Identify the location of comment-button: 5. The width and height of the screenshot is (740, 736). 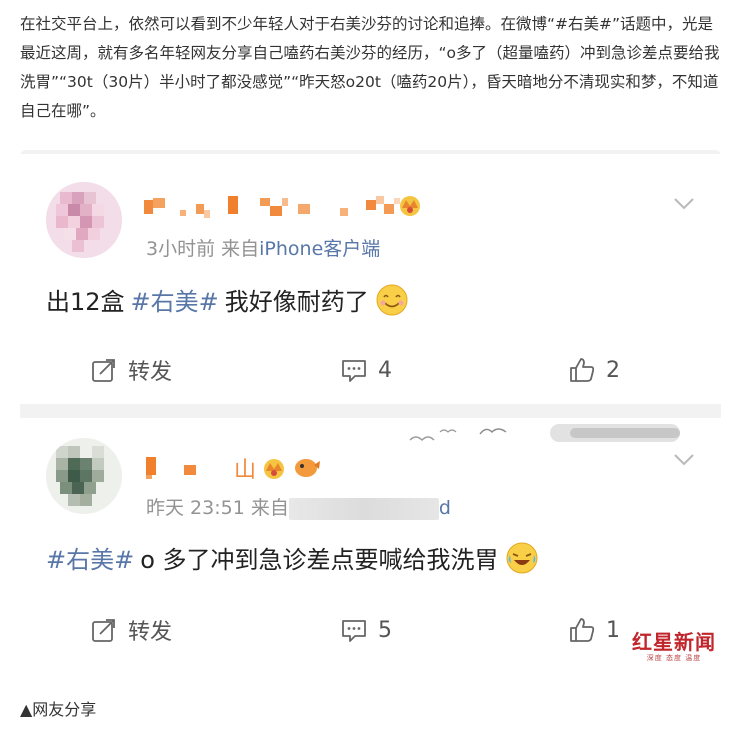
(366, 630).